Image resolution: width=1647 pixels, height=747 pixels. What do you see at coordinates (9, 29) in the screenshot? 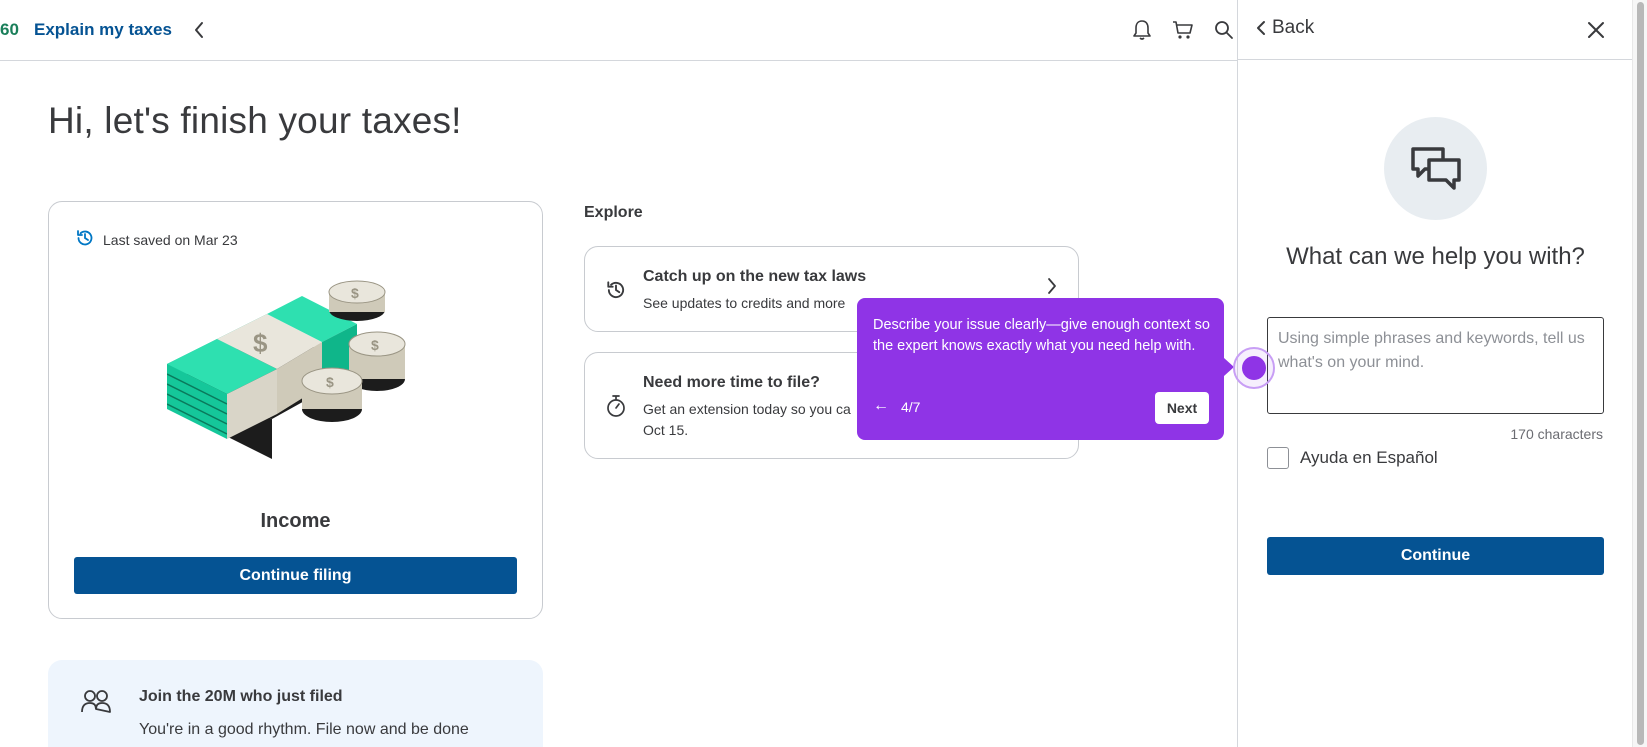
I see `brand-fragment: 60` at bounding box center [9, 29].